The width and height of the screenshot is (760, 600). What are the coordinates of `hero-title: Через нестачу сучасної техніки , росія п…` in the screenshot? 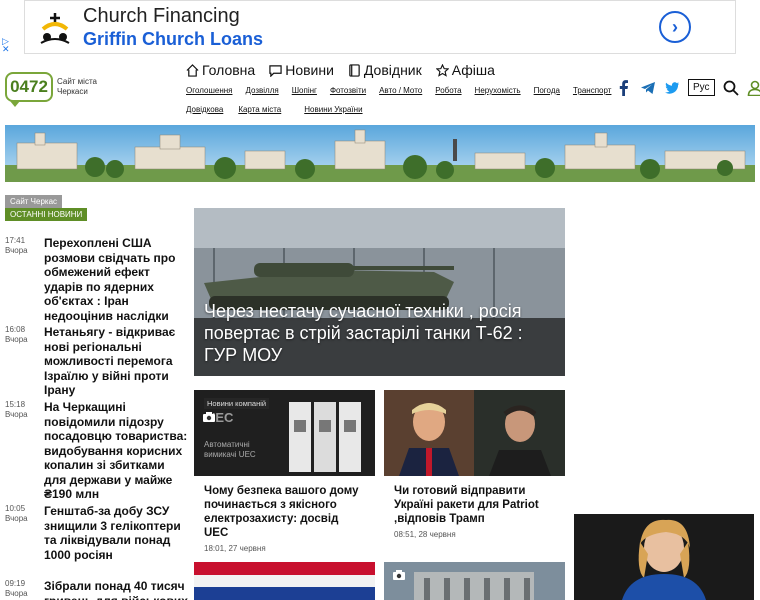 It's located at (381, 333).